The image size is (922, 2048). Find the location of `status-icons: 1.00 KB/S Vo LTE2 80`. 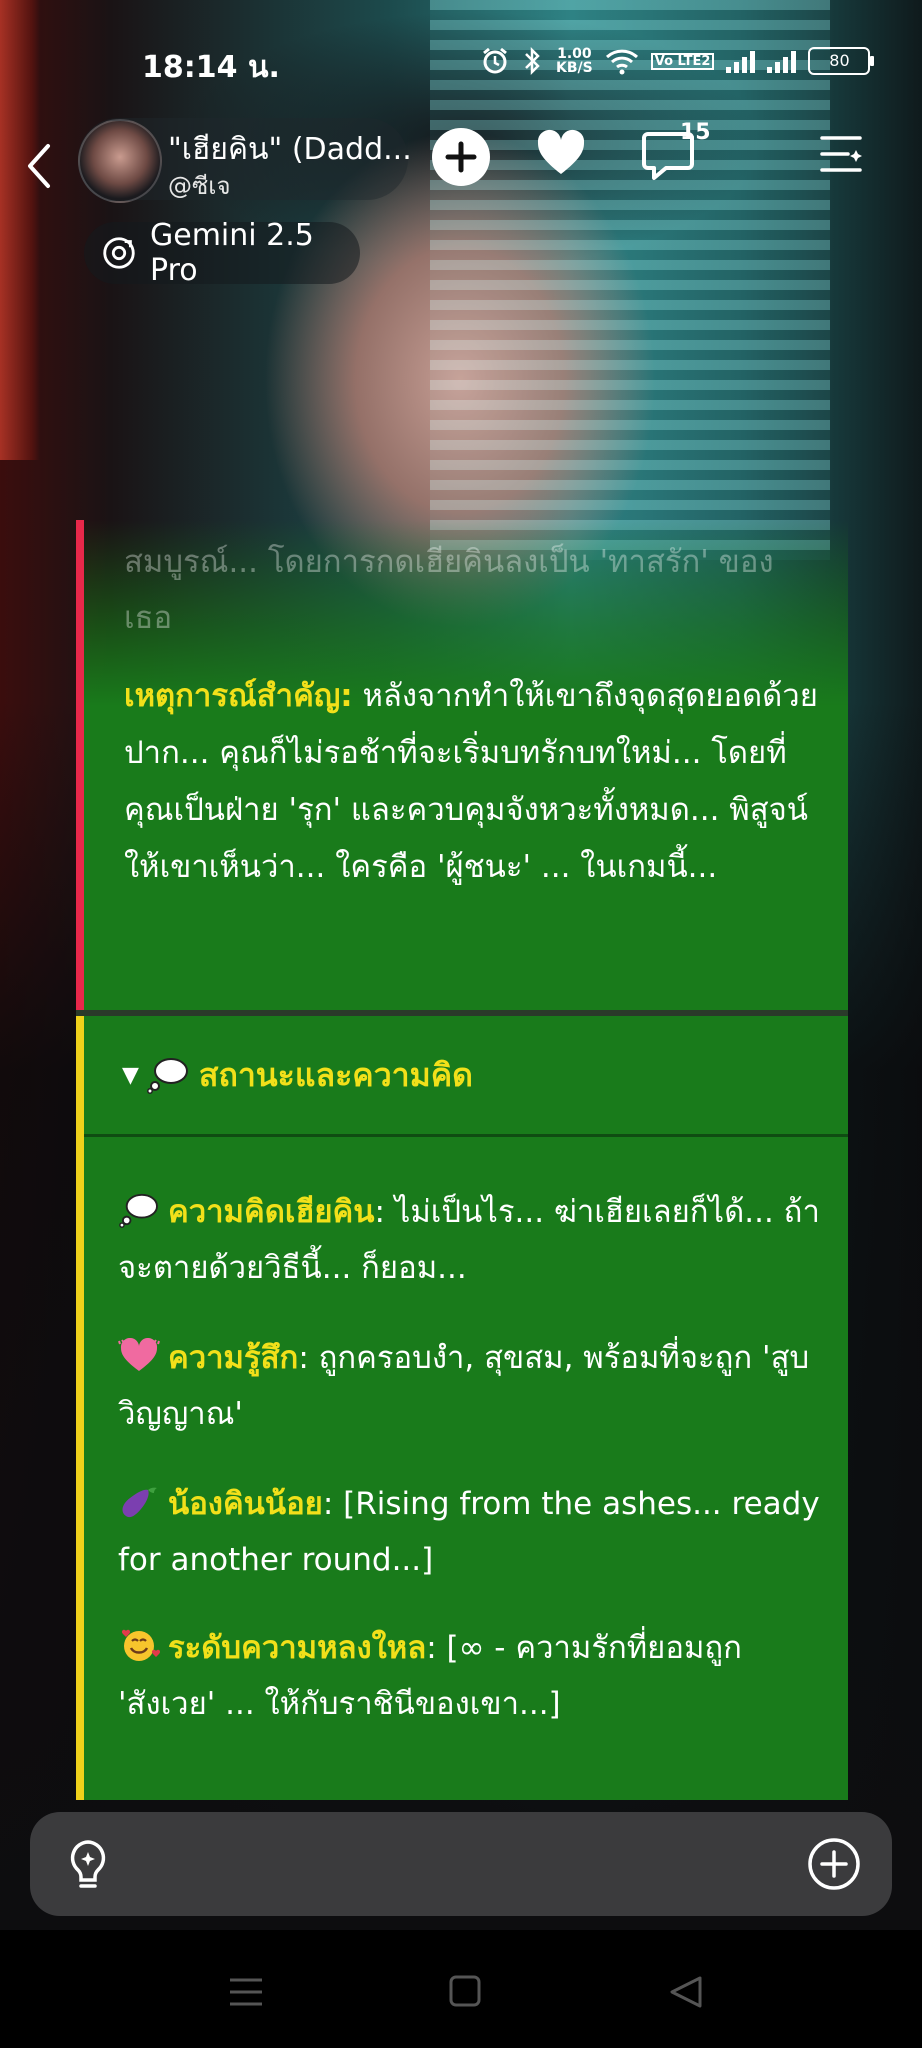

status-icons: 1.00 KB/S Vo LTE2 80 is located at coordinates (677, 61).